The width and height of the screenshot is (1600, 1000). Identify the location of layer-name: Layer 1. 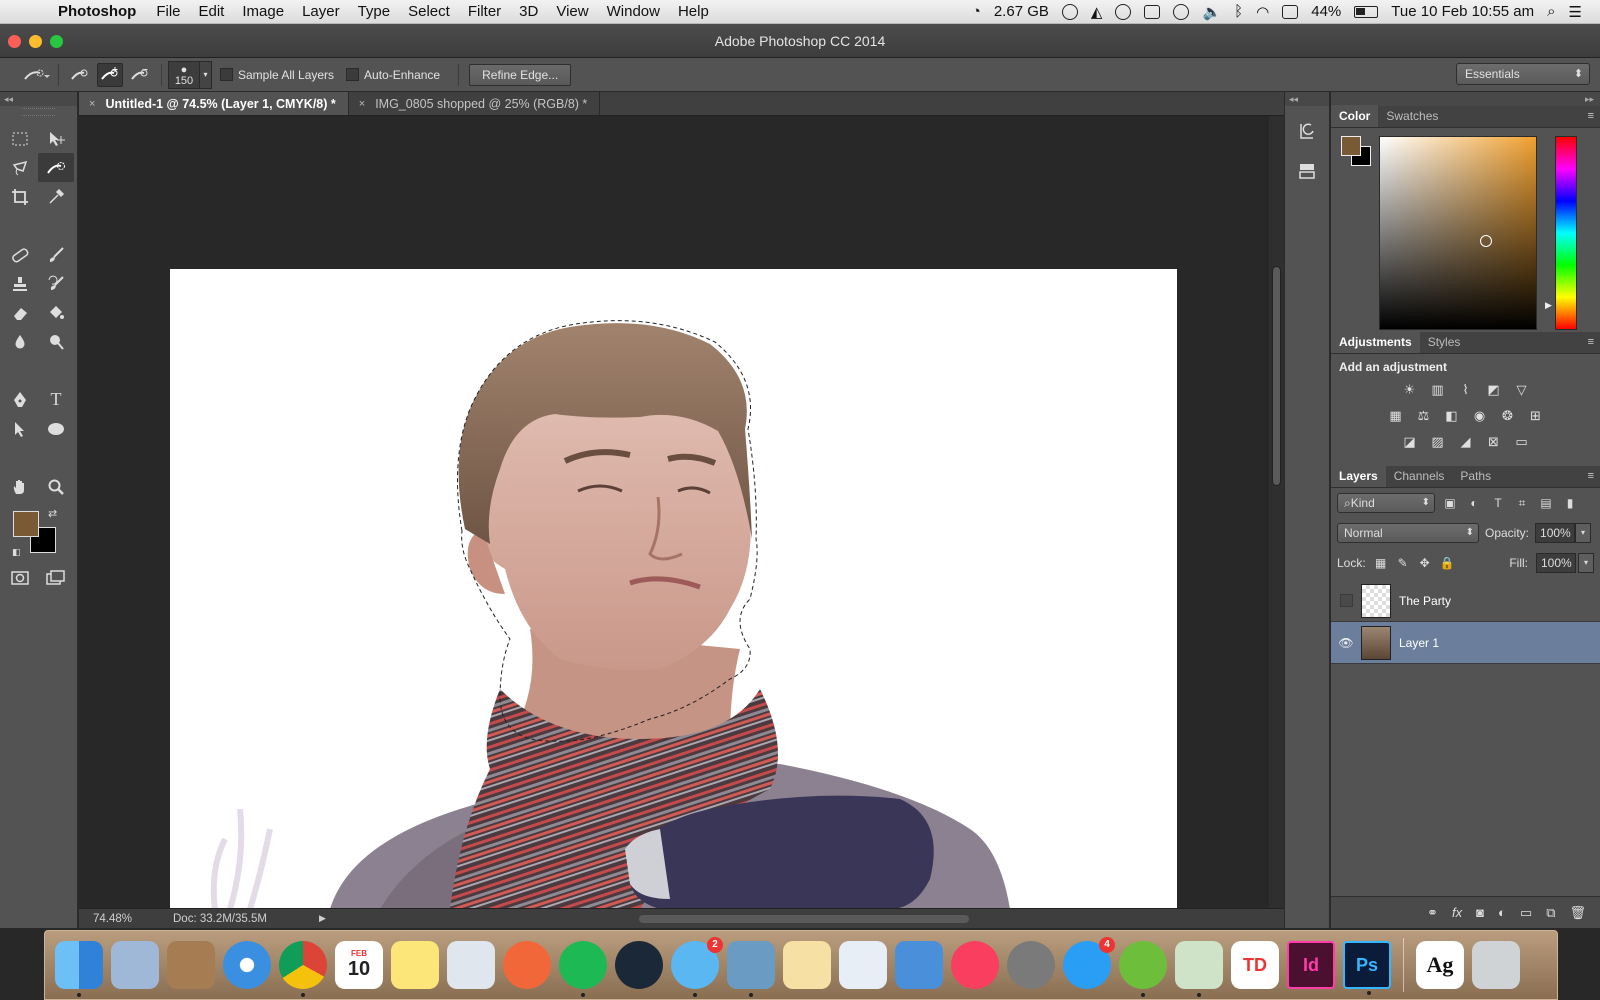
(1419, 643).